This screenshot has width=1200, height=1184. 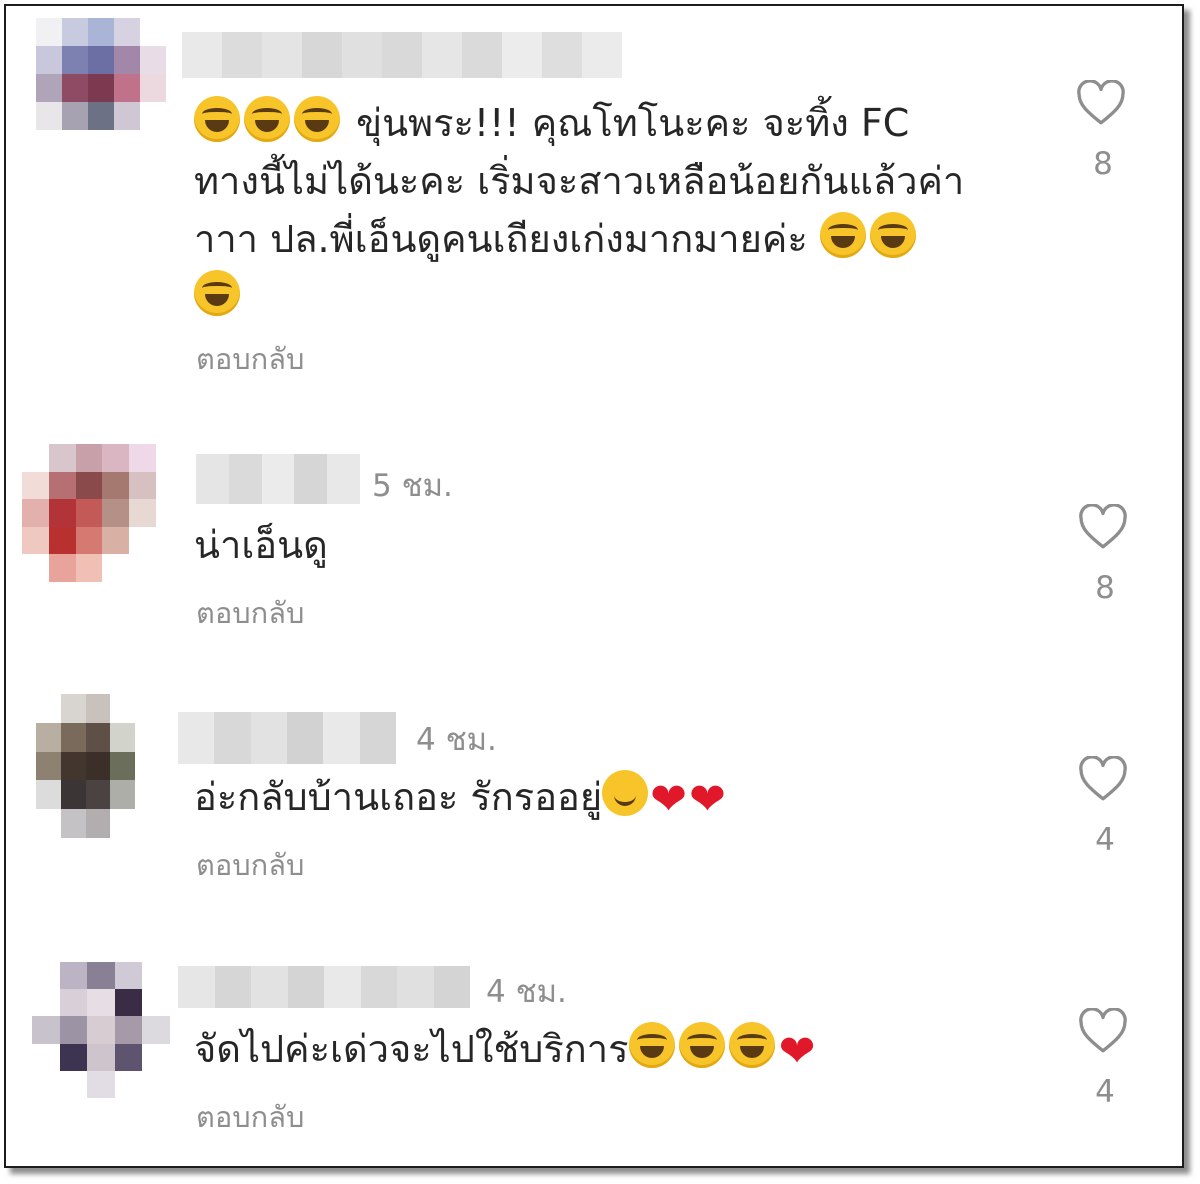 What do you see at coordinates (261, 545) in the screenshot?
I see `comment-text: น่าเอ็นดู` at bounding box center [261, 545].